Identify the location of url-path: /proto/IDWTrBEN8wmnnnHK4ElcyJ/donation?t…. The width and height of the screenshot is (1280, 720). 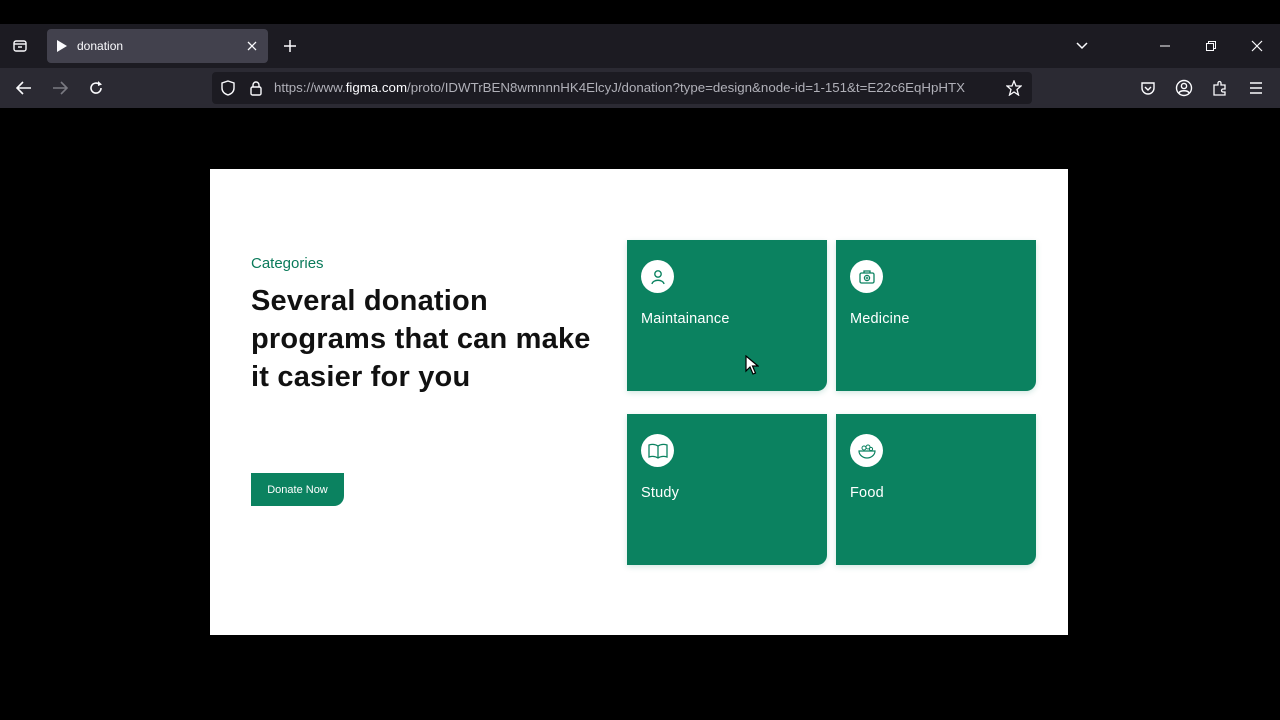
(686, 87).